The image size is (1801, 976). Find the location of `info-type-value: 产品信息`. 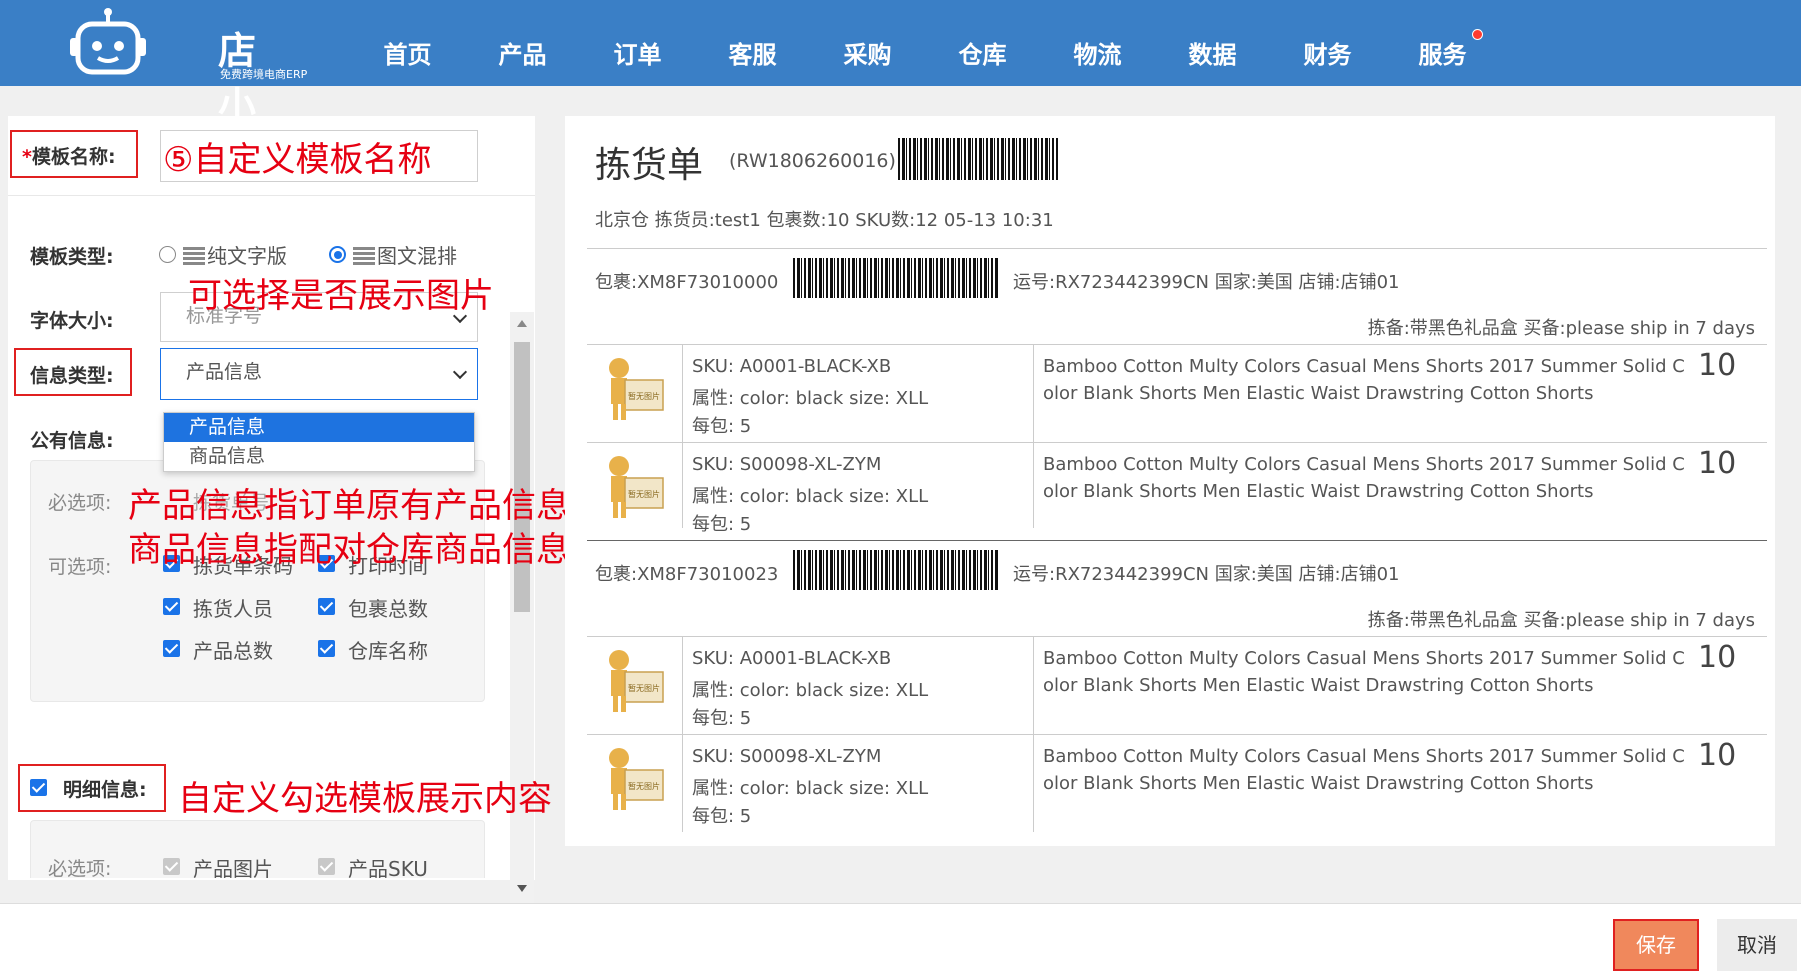

info-type-value: 产品信息 is located at coordinates (224, 372).